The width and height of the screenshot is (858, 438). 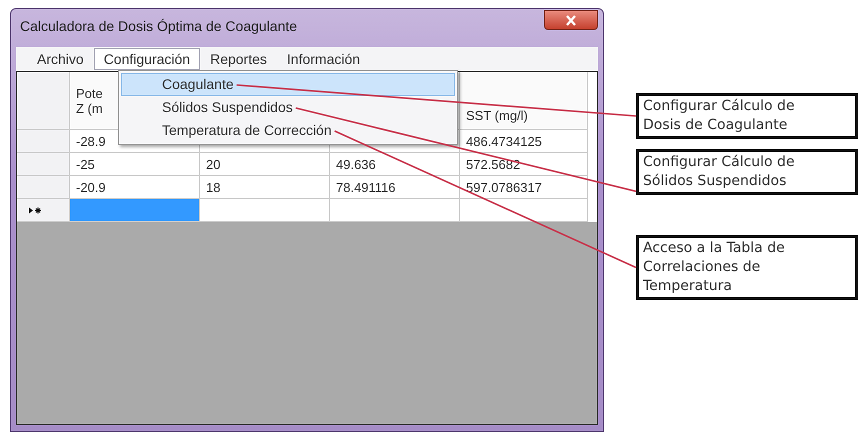 I want to click on menu-item: Coagulante, so click(x=288, y=84).